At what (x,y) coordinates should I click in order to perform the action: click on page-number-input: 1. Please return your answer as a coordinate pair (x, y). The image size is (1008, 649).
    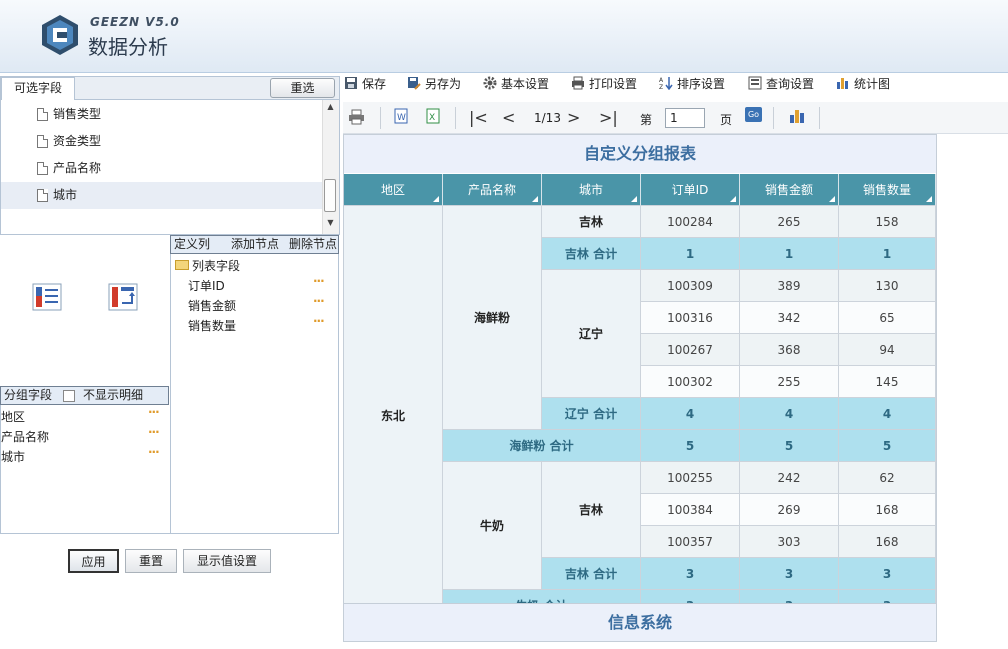
    Looking at the image, I should click on (685, 118).